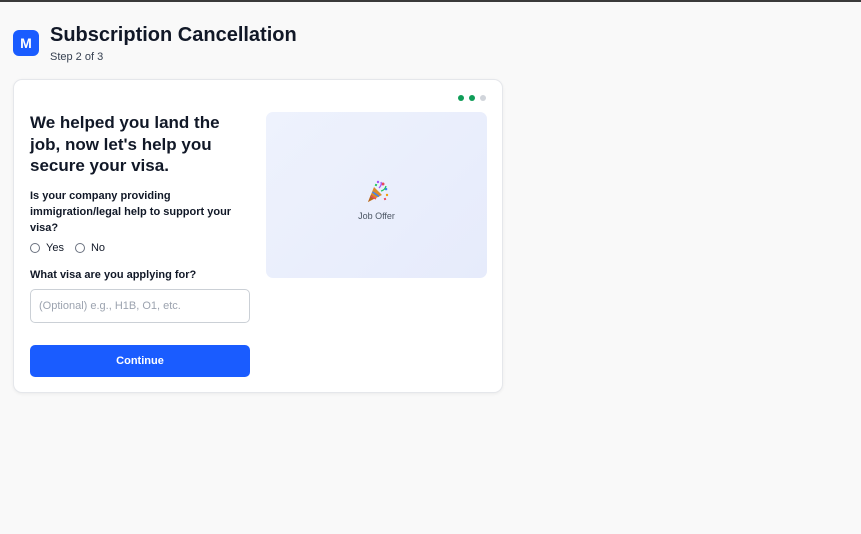  I want to click on brand-logo: M, so click(26, 43).